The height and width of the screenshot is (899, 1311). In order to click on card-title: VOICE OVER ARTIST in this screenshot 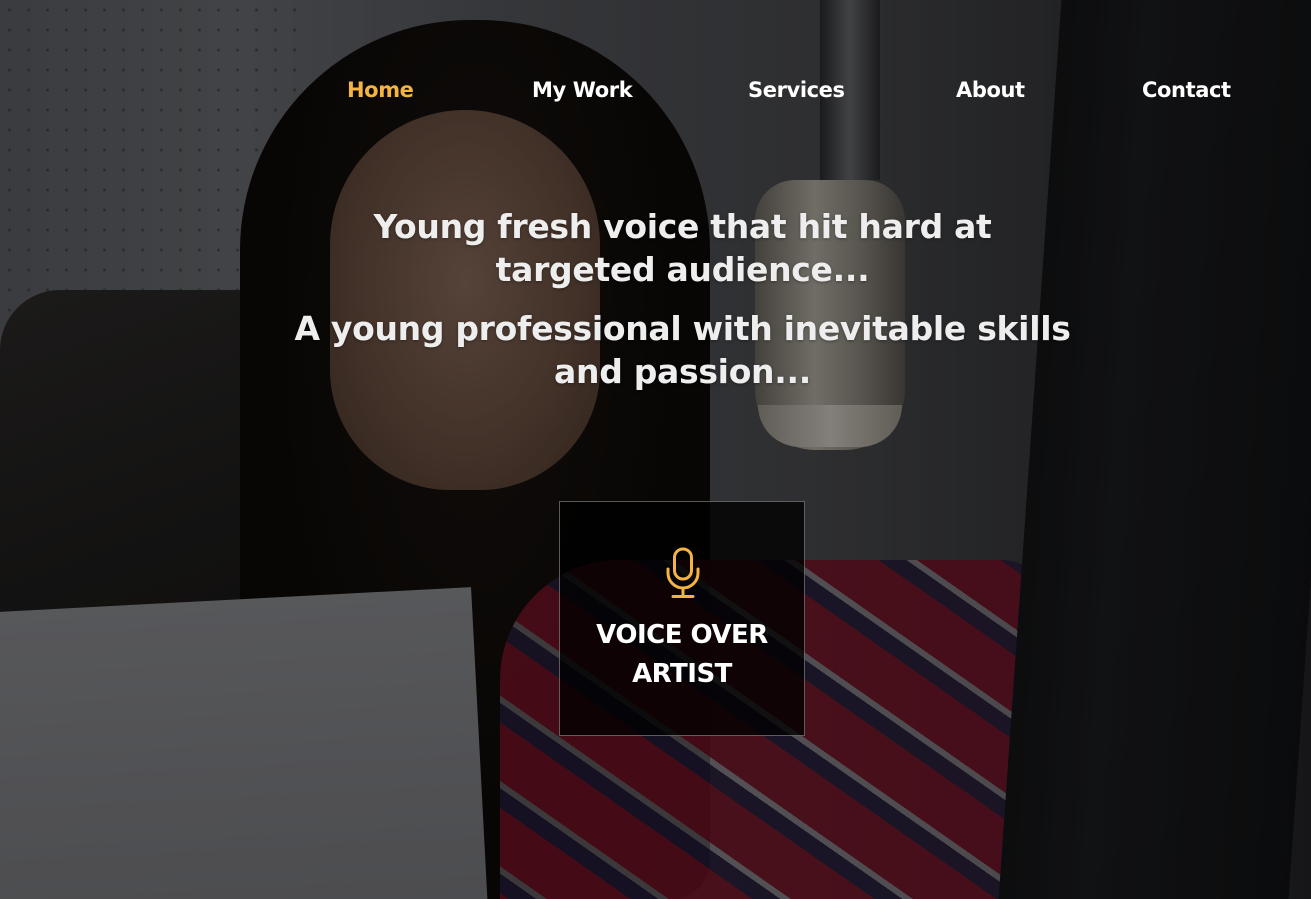, I will do `click(682, 654)`.